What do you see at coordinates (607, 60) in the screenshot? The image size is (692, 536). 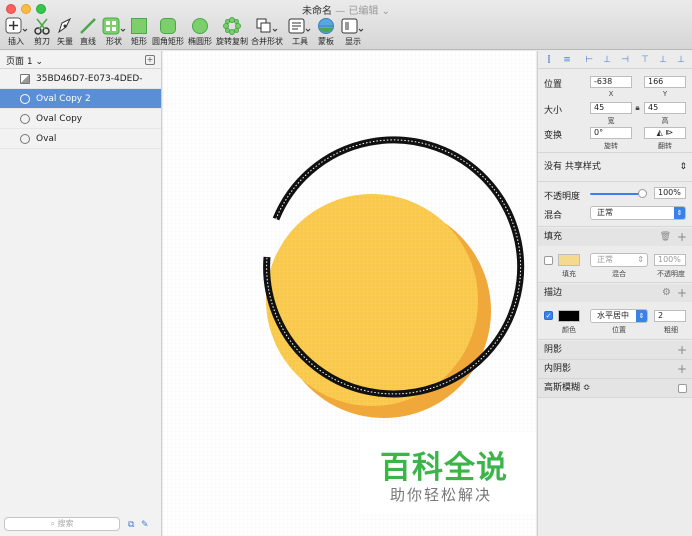 I see `align-center-h-icon: ⊥` at bounding box center [607, 60].